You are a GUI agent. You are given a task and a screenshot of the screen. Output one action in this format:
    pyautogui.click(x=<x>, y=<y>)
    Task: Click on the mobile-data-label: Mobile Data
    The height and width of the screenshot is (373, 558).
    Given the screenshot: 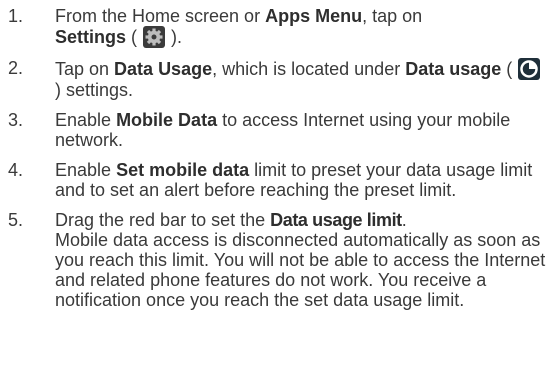 What is the action you would take?
    pyautogui.click(x=167, y=120)
    